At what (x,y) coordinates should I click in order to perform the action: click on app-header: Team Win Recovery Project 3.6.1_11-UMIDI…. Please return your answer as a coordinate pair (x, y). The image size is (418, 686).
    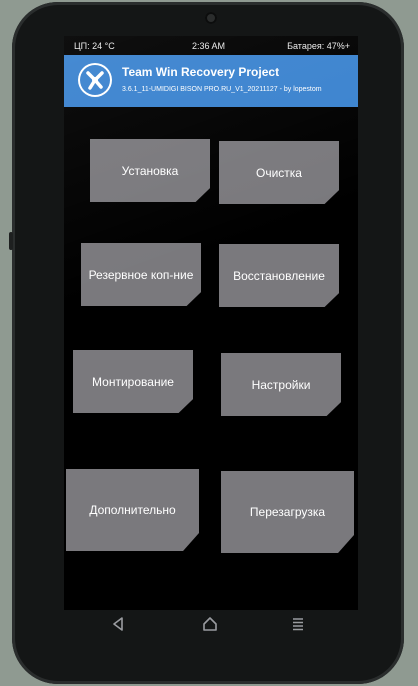
    Looking at the image, I should click on (211, 81).